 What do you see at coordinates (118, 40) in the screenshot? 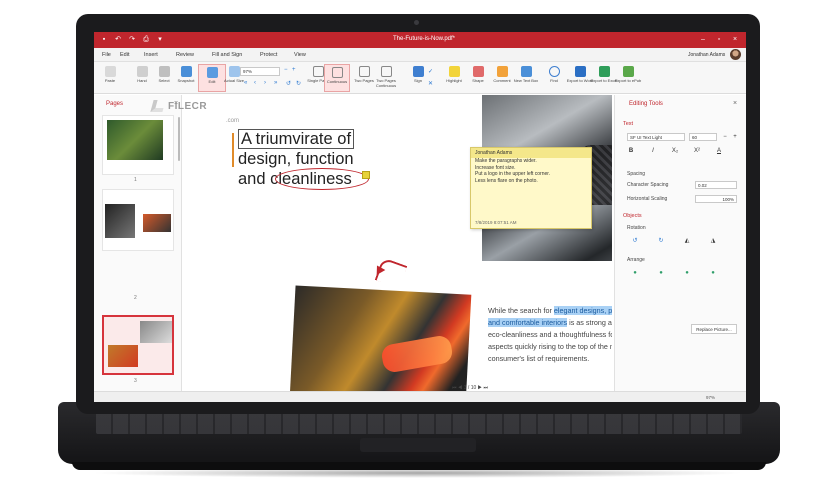
I see `undo-icon: ↶` at bounding box center [118, 40].